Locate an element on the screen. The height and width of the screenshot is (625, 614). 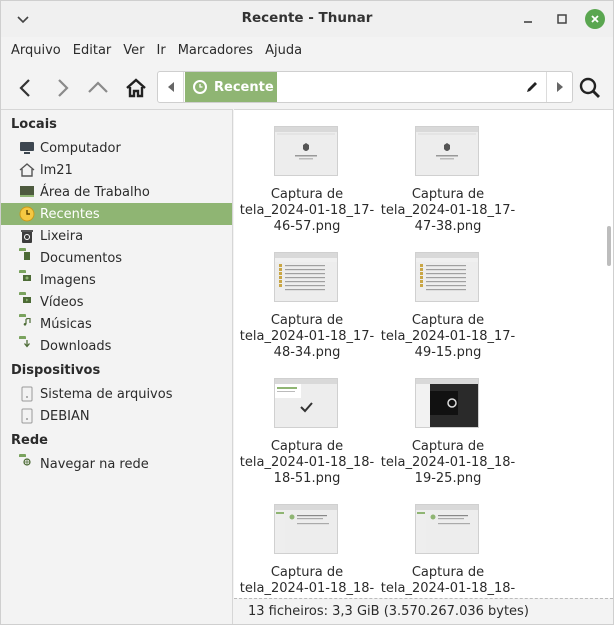
sidebar-item-navegar-na-rede: Navegar na rede is located at coordinates (116, 464).